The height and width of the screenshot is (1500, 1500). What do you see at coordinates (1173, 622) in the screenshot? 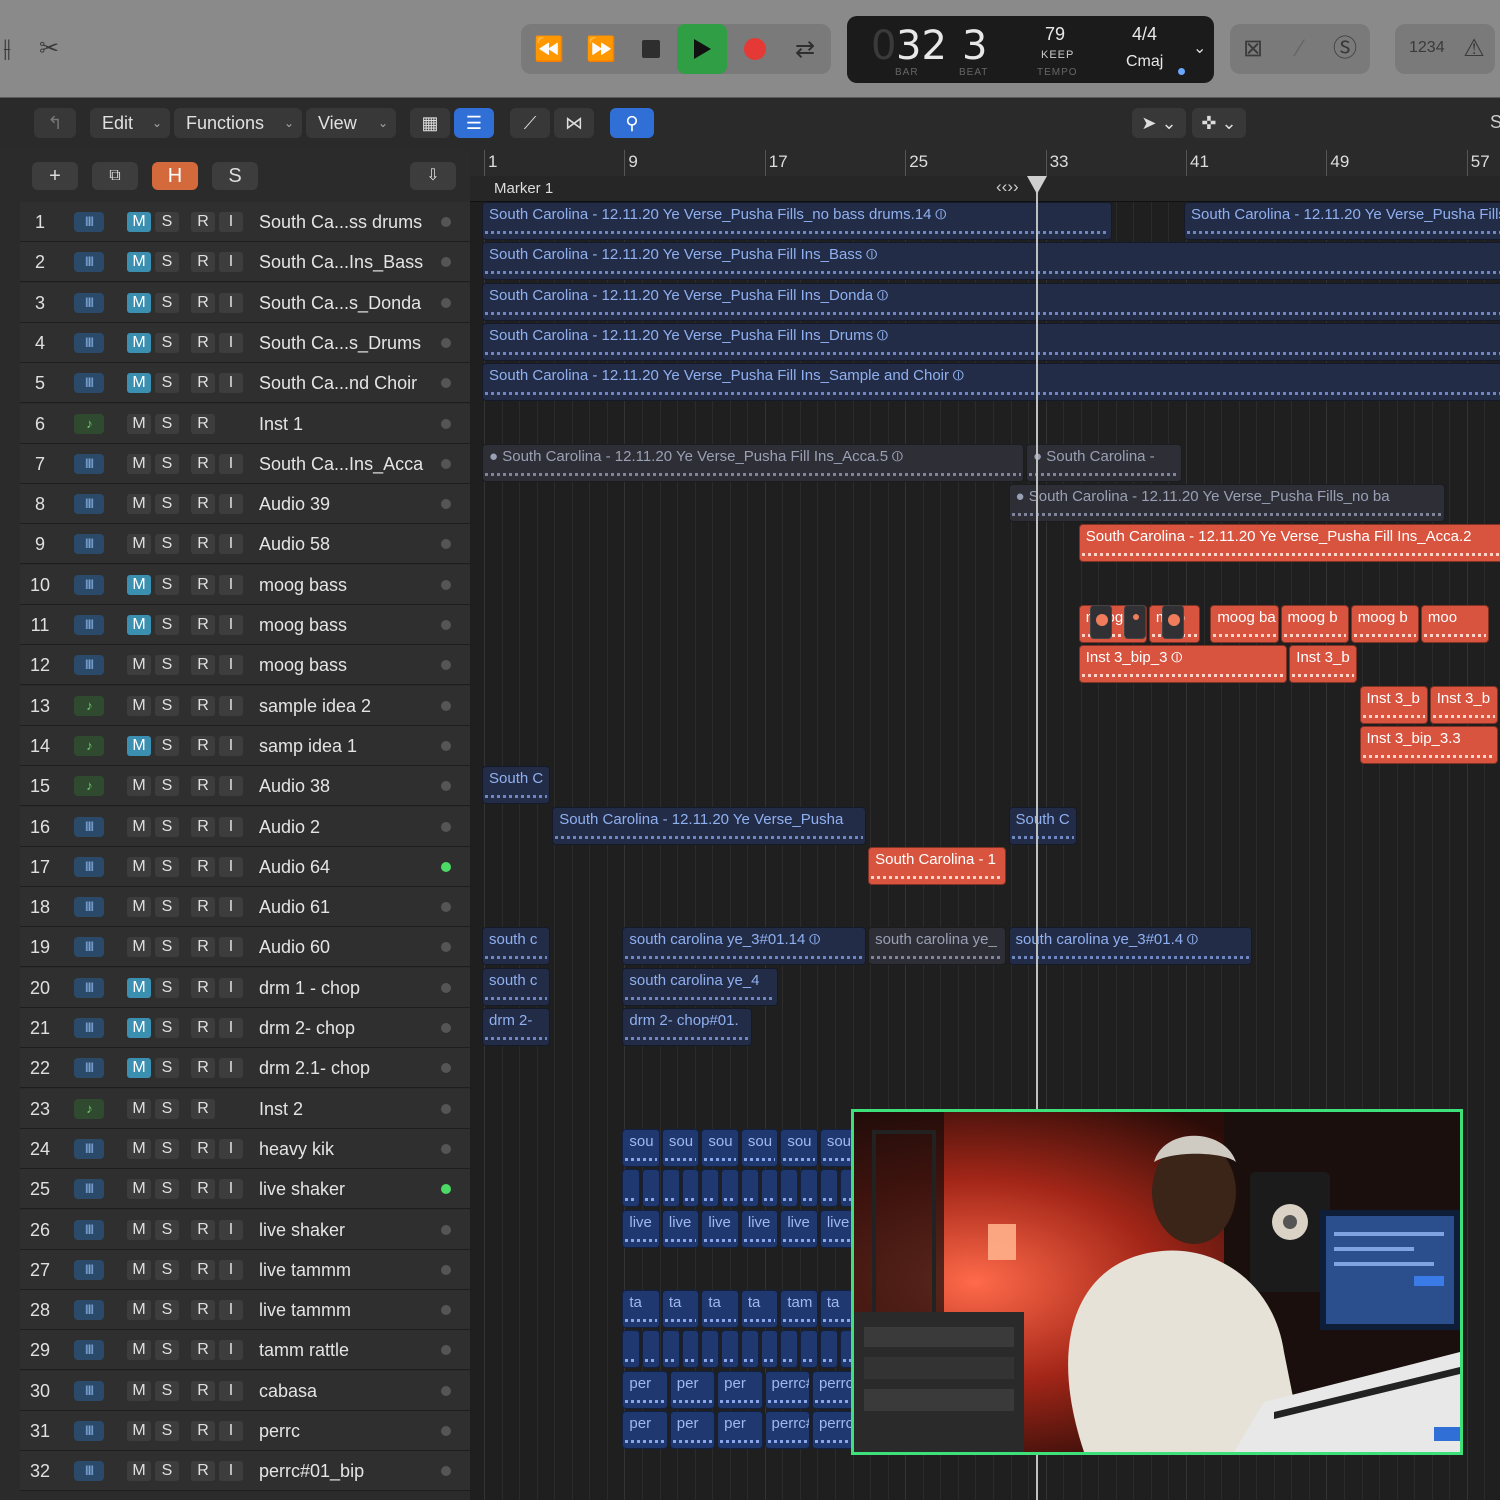
I see `midi-region` at bounding box center [1173, 622].